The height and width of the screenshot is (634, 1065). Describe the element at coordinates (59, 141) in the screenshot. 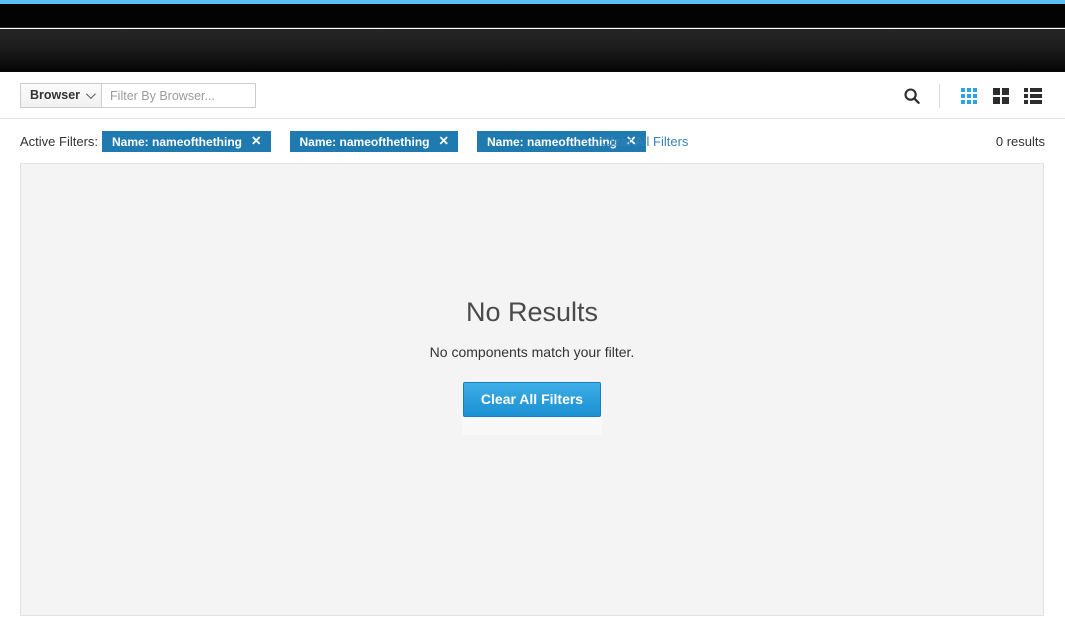

I see `active-filters-label: Active Filters:` at that location.